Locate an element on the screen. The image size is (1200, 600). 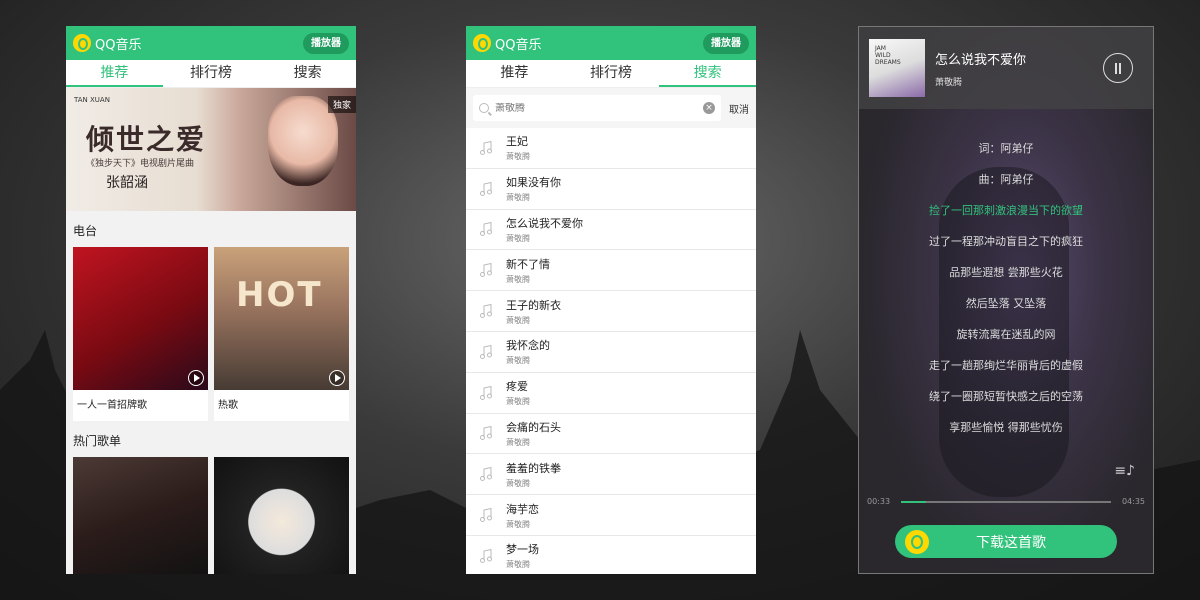
radio-section-title: 电台 is located at coordinates (85, 231).